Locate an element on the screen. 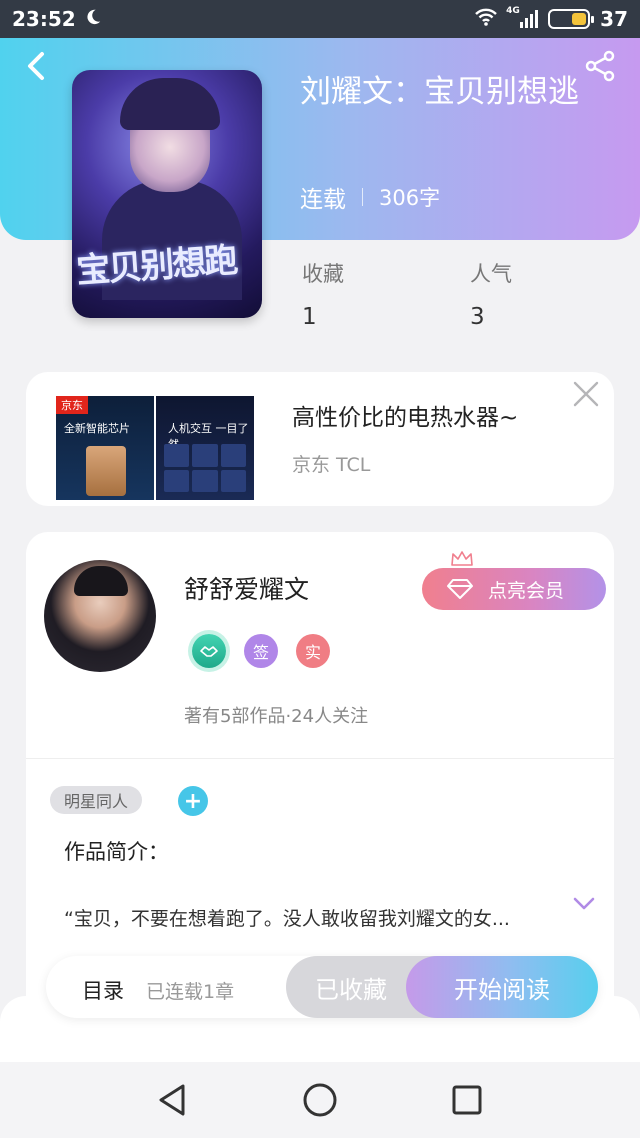  signed-badge: 签 is located at coordinates (261, 651).